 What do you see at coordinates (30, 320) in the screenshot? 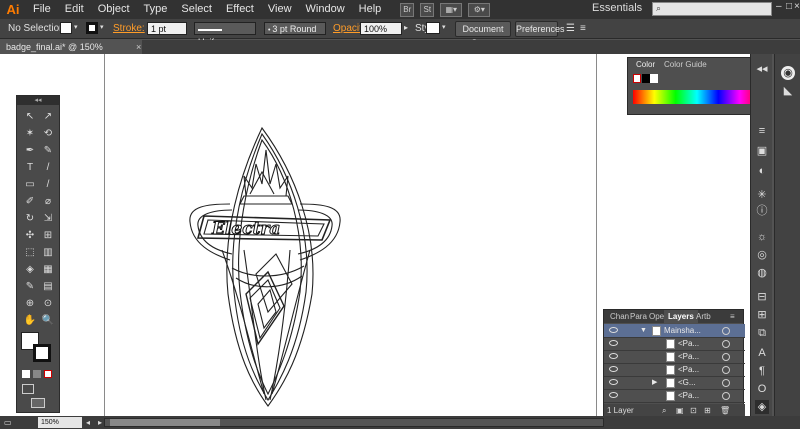
I see `tool-icon: ✋` at bounding box center [30, 320].